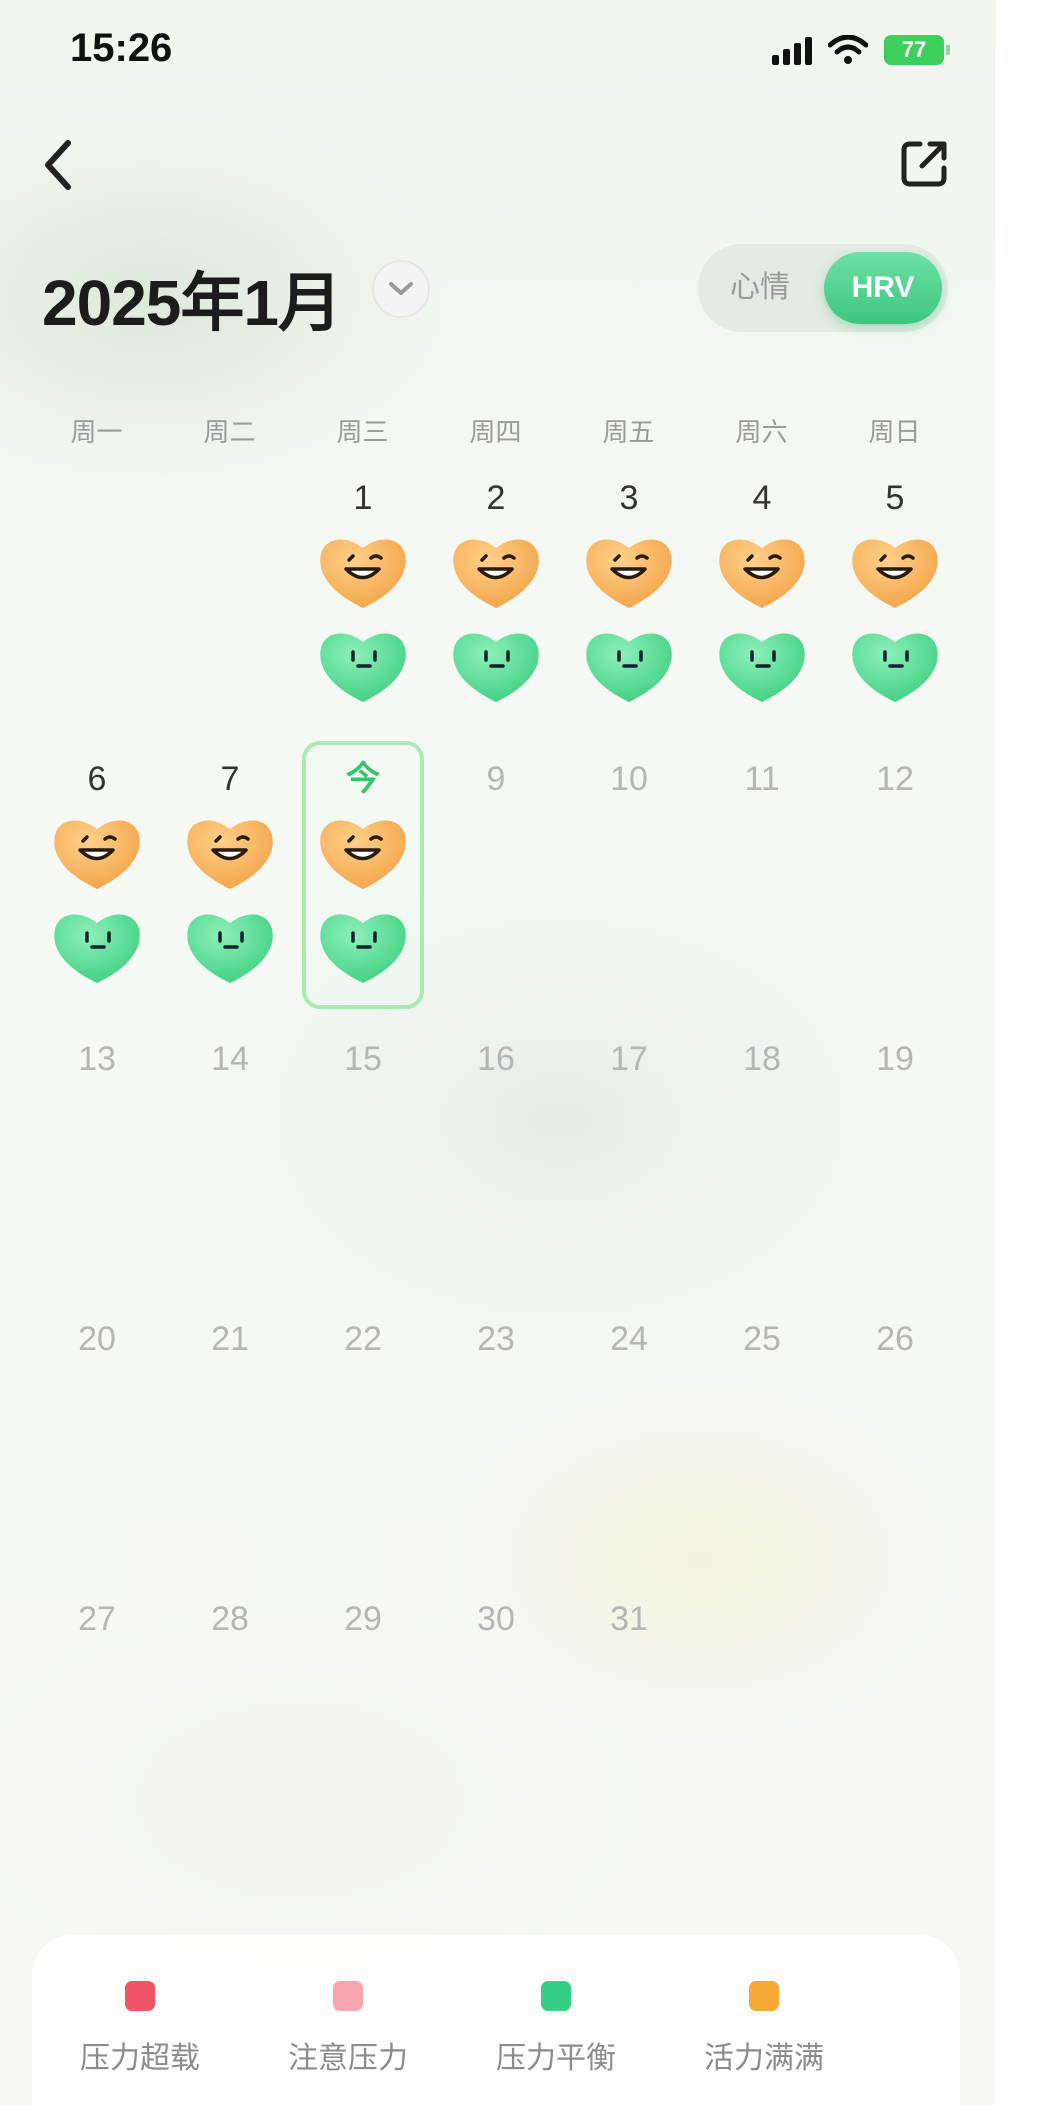 The height and width of the screenshot is (2105, 1054). I want to click on calendar-day: 18, so click(762, 1162).